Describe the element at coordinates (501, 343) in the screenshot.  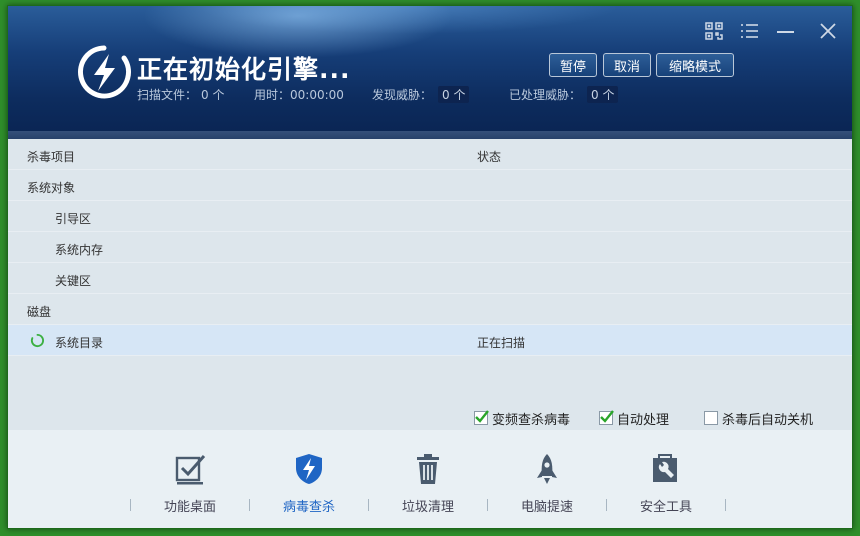
I see `row-status: 正在扫描` at that location.